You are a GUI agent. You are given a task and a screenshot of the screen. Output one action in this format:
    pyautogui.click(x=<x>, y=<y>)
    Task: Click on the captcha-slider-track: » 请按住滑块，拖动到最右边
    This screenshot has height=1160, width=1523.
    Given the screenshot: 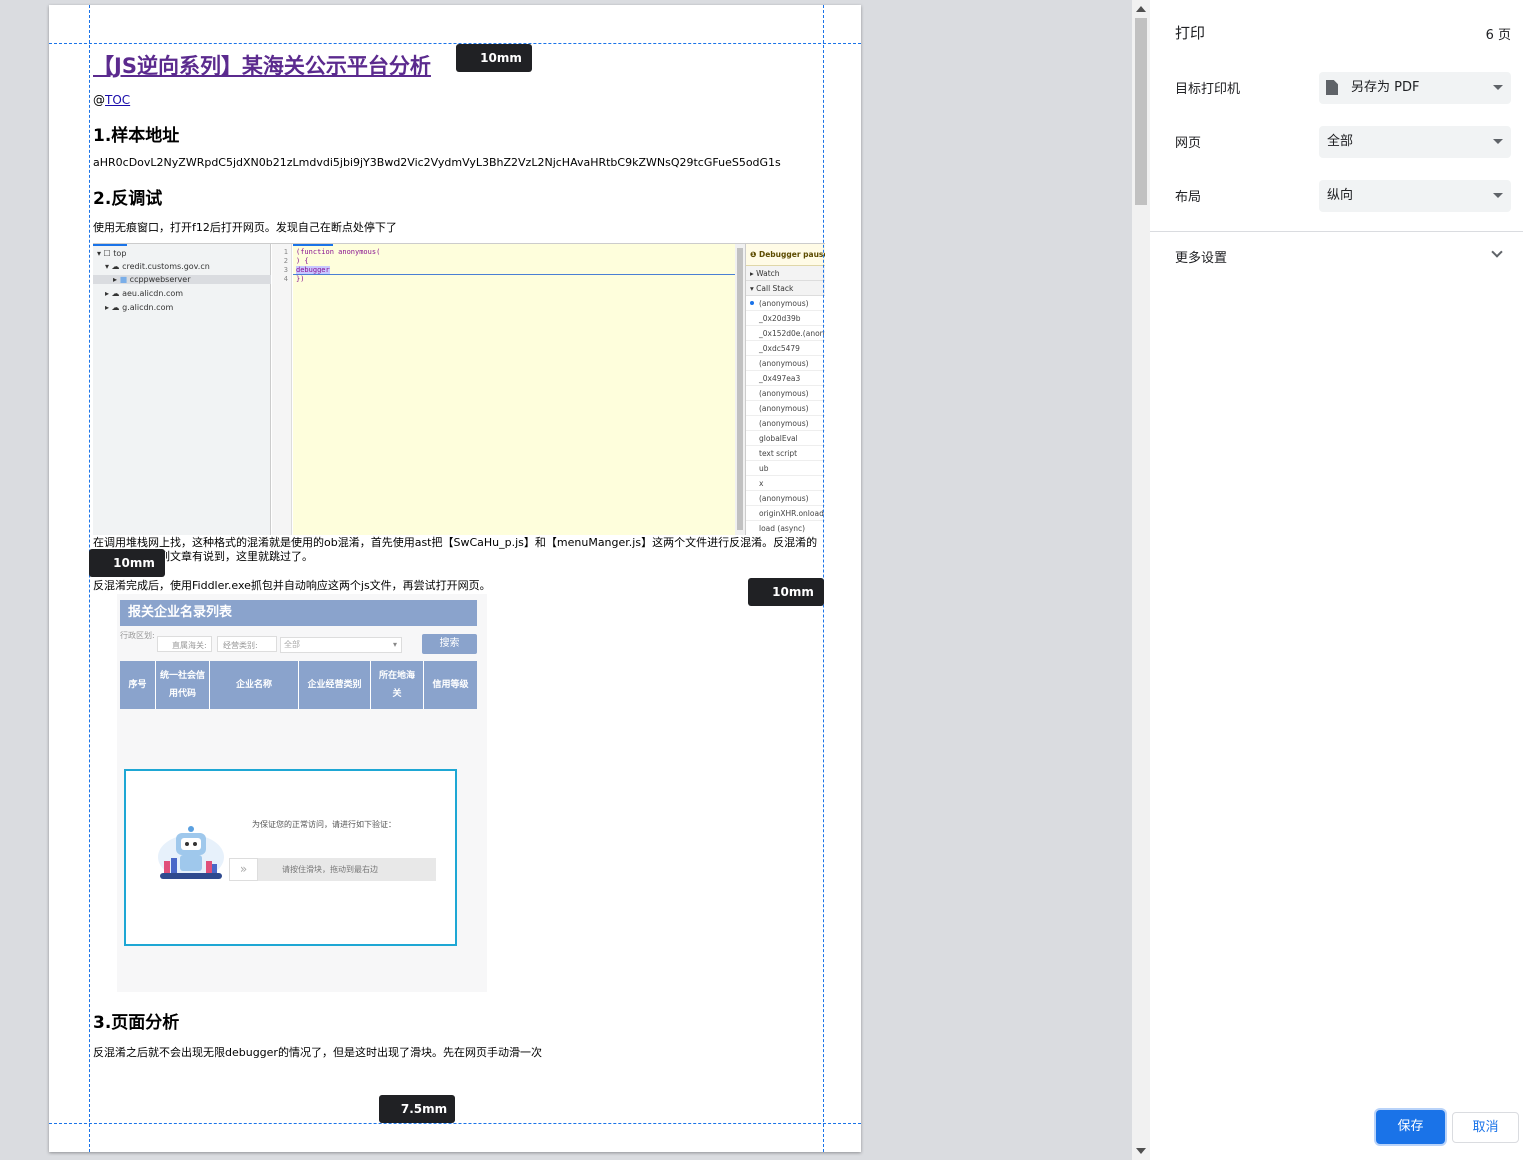 What is the action you would take?
    pyautogui.click(x=332, y=869)
    